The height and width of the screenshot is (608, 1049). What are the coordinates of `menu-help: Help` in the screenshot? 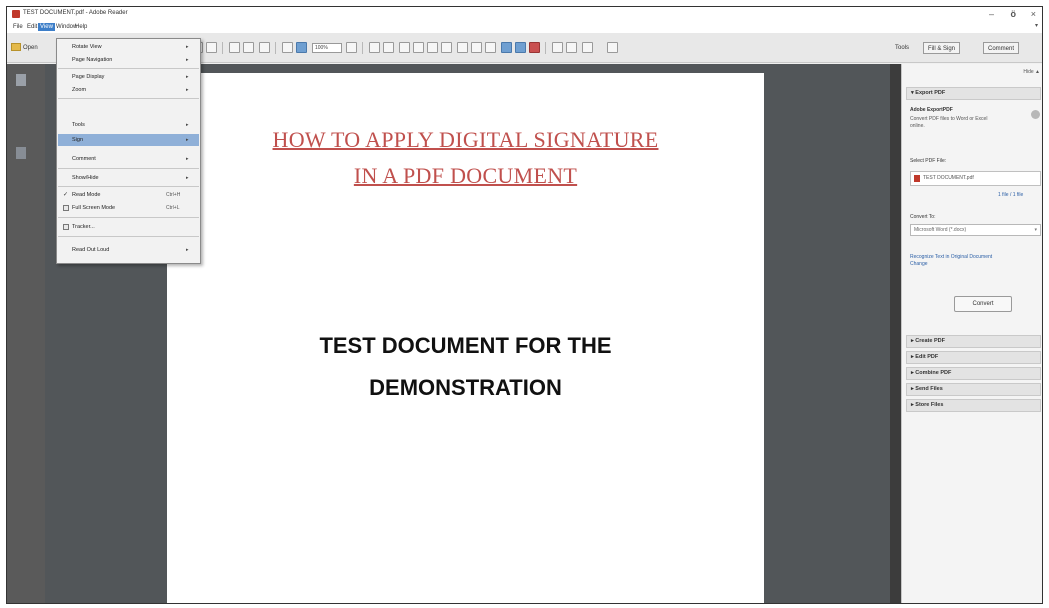 It's located at (81, 27).